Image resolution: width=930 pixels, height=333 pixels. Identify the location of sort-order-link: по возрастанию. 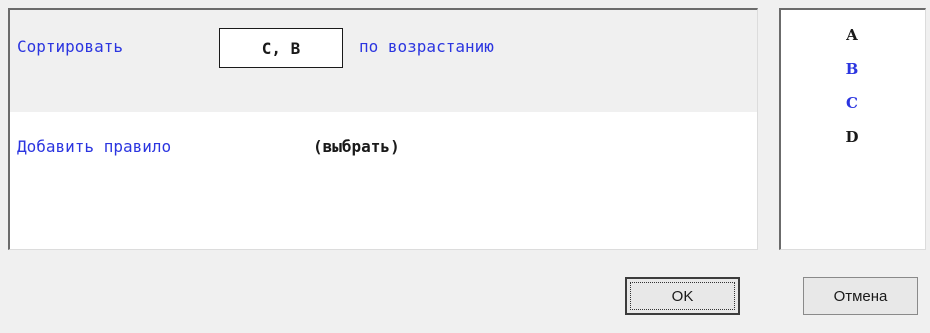
(426, 46).